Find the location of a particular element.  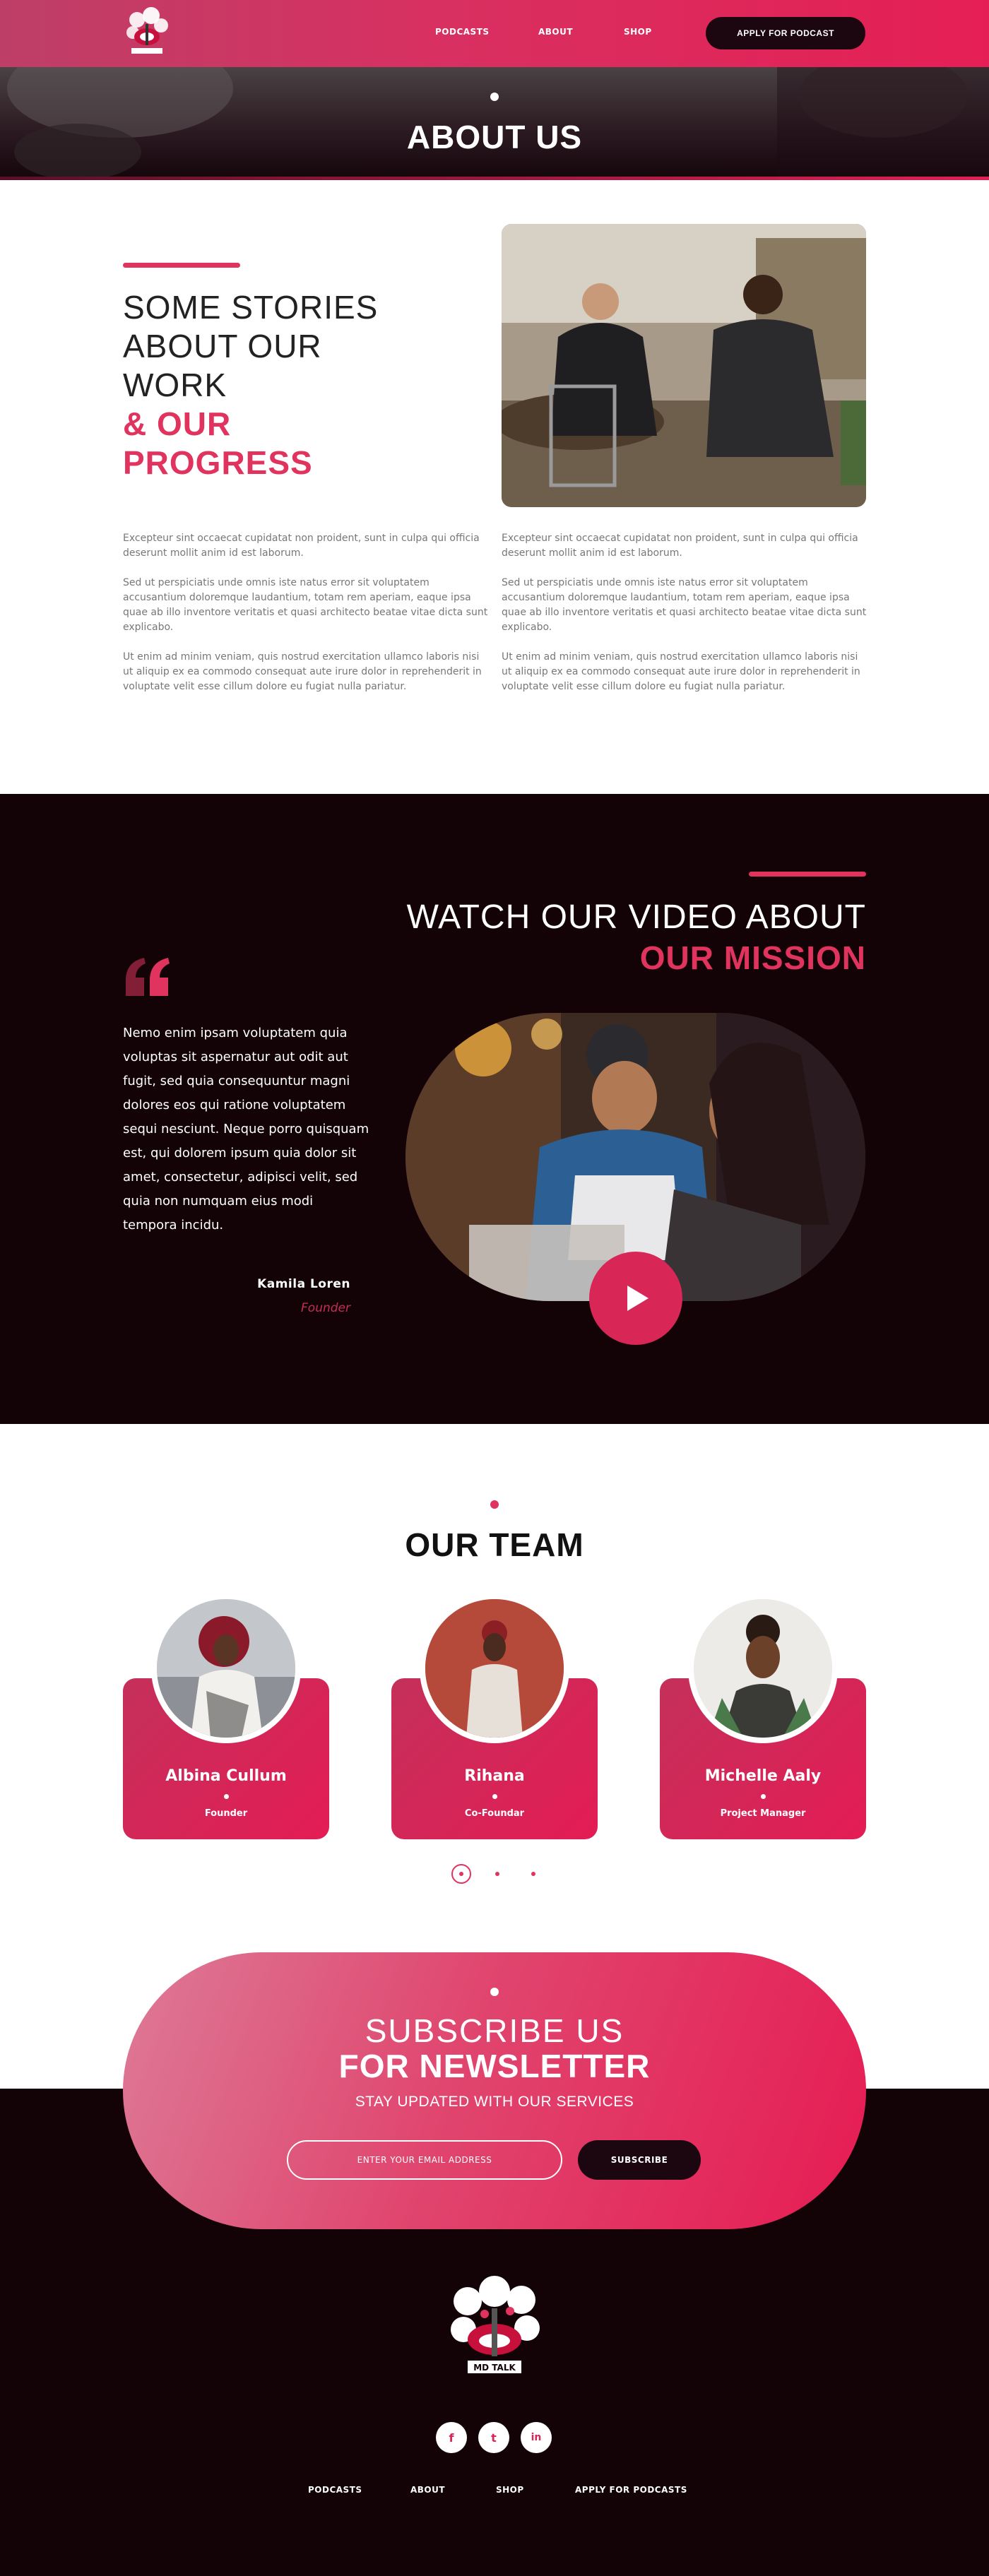

quote-author-role: Founder is located at coordinates (325, 1308).